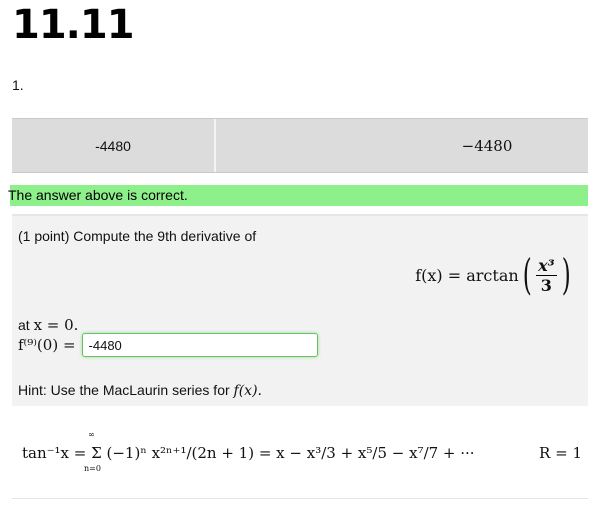 This screenshot has width=600, height=505. Describe the element at coordinates (47, 345) in the screenshot. I see `derivative-label: f⁽⁹⁾(0) =` at that location.